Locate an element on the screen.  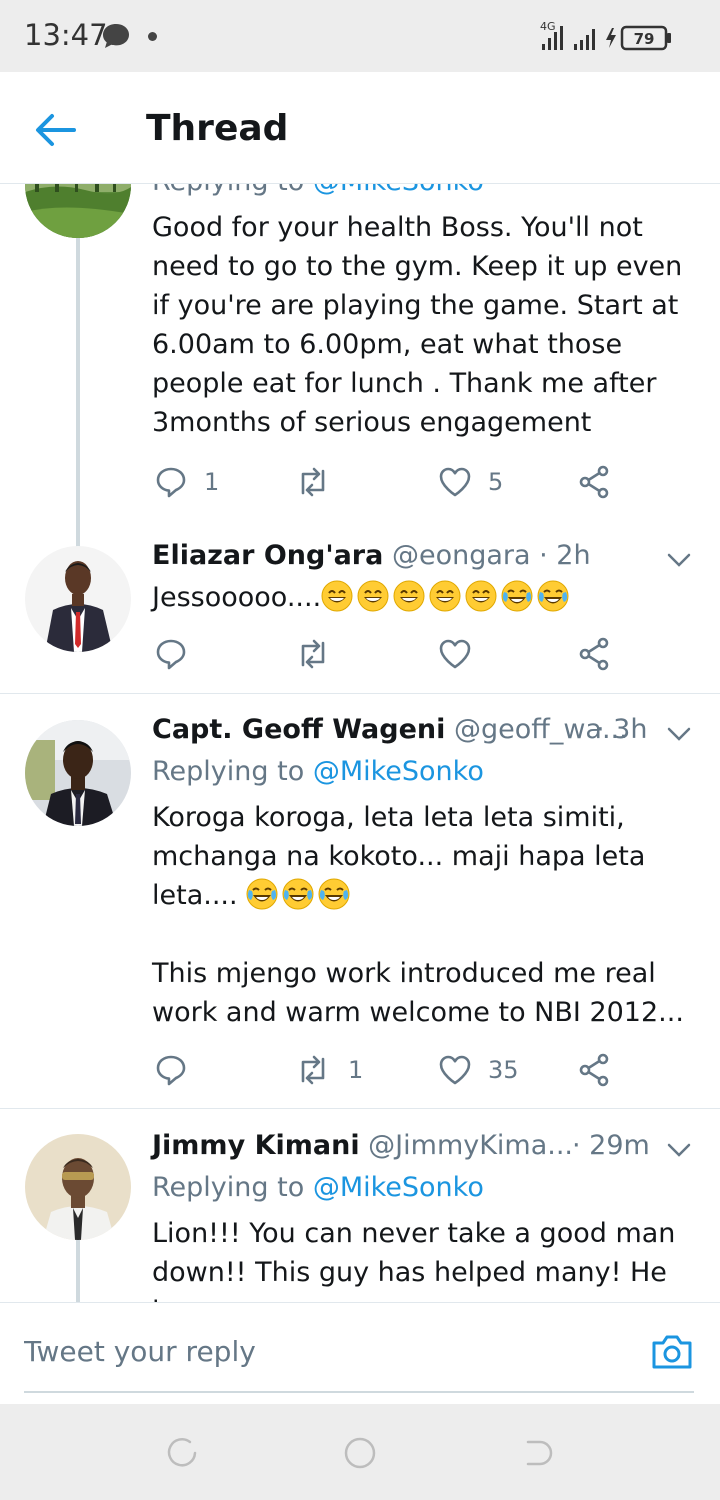
like-button is located at coordinates (463, 654).